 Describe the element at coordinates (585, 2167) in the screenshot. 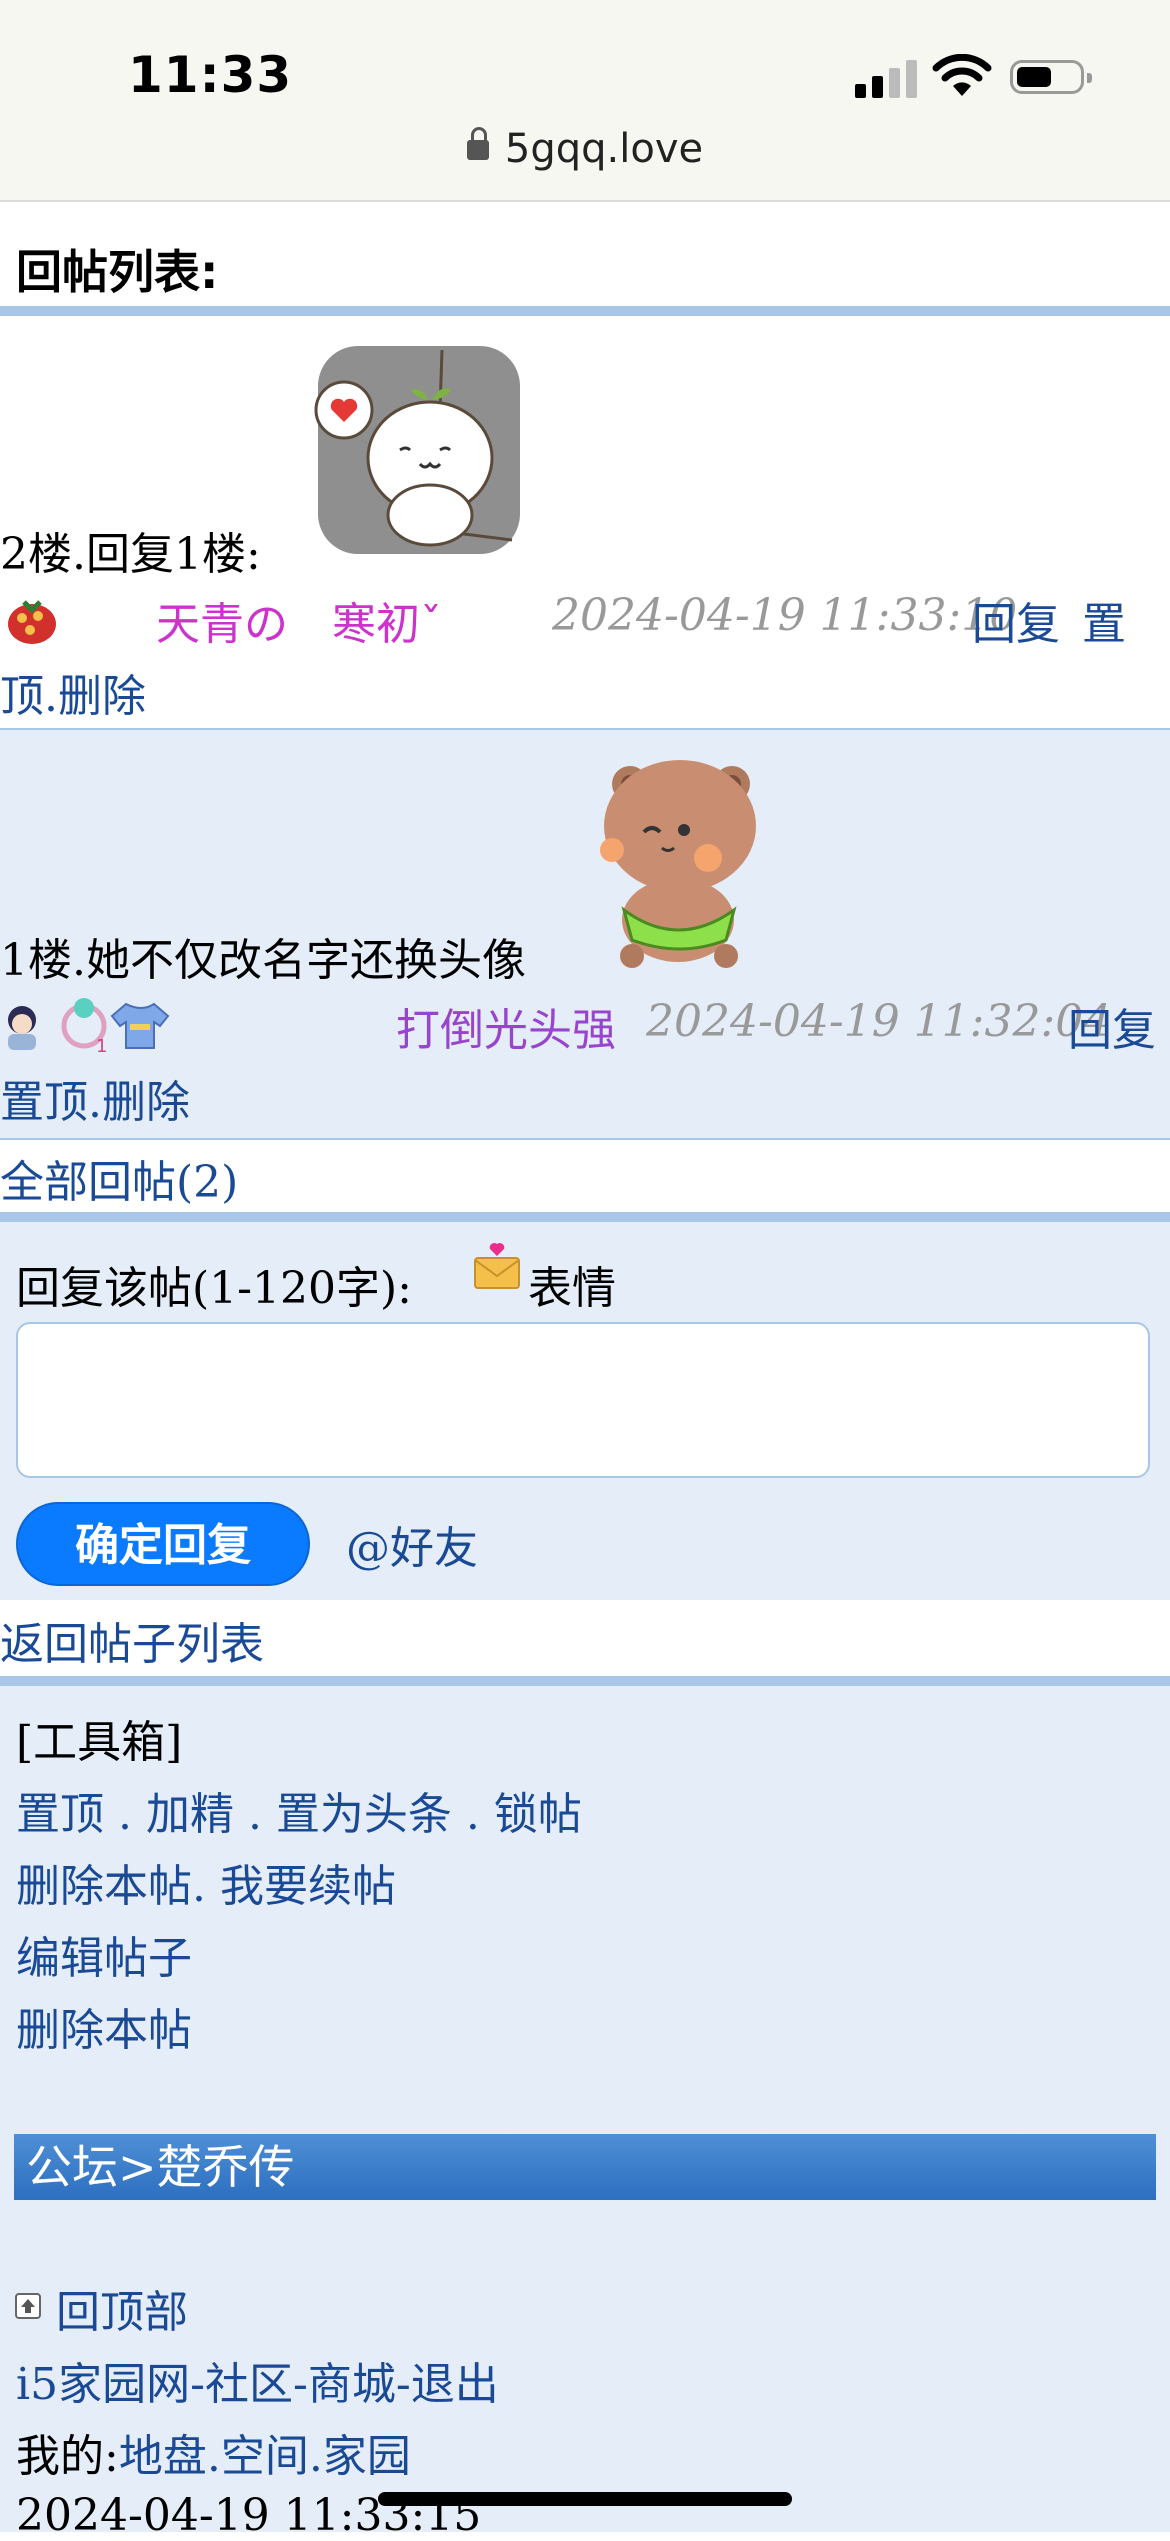

I see `breadcrumb: 公坛>楚乔传` at that location.